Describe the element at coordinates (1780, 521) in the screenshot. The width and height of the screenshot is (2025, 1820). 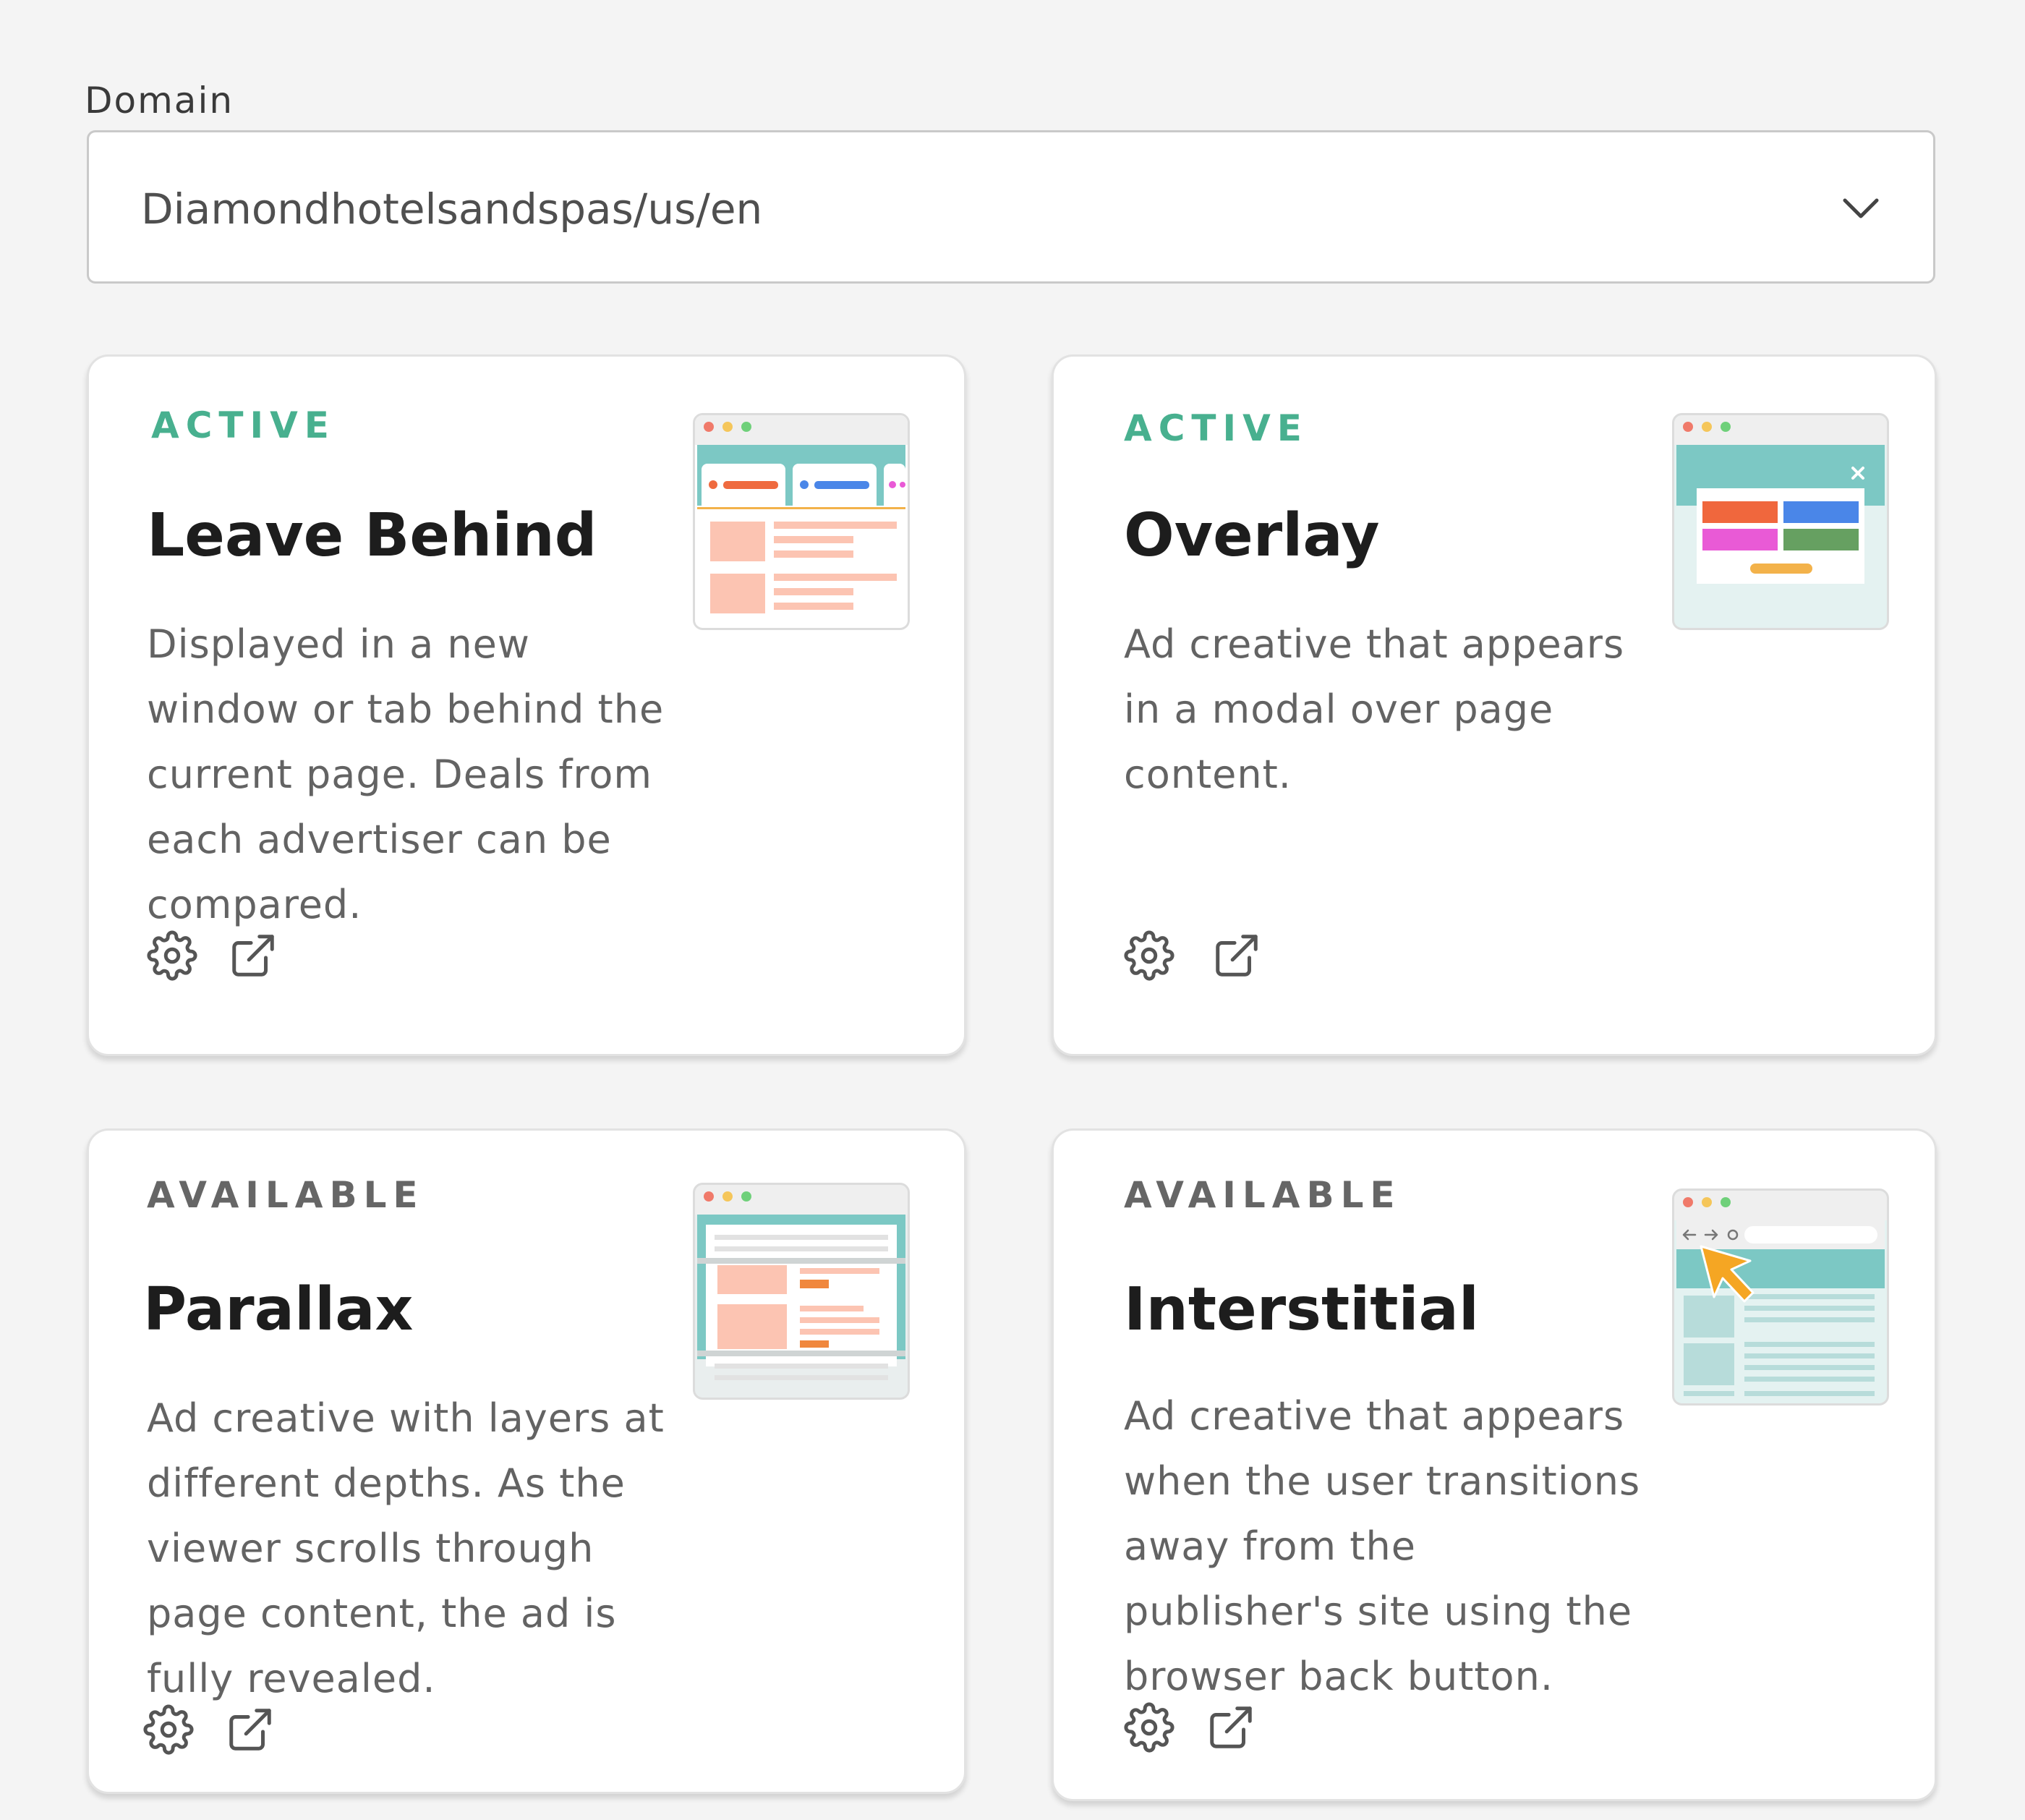
I see `overlay-thumbnail` at that location.